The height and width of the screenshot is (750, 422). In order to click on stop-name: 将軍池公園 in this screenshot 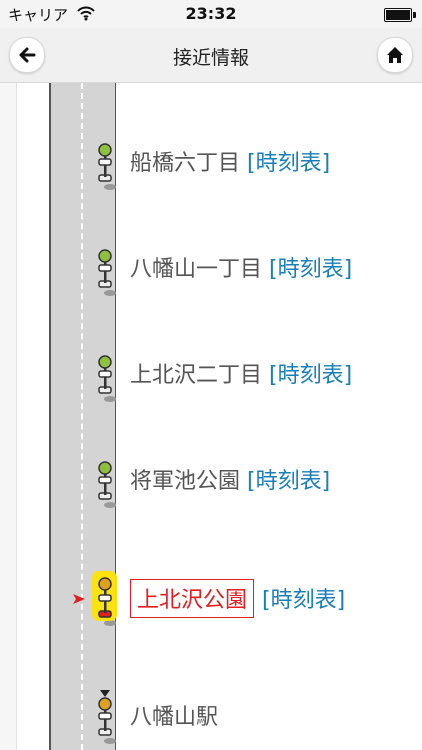, I will do `click(185, 481)`.